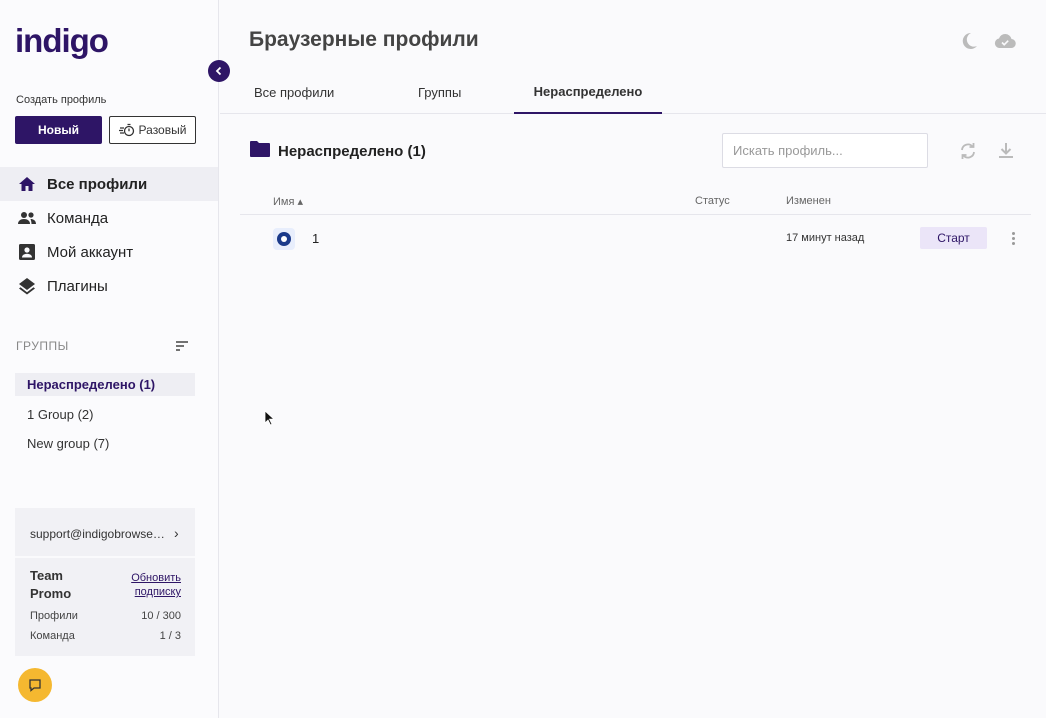 Image resolution: width=1046 pixels, height=718 pixels. I want to click on account-divider, so click(105, 557).